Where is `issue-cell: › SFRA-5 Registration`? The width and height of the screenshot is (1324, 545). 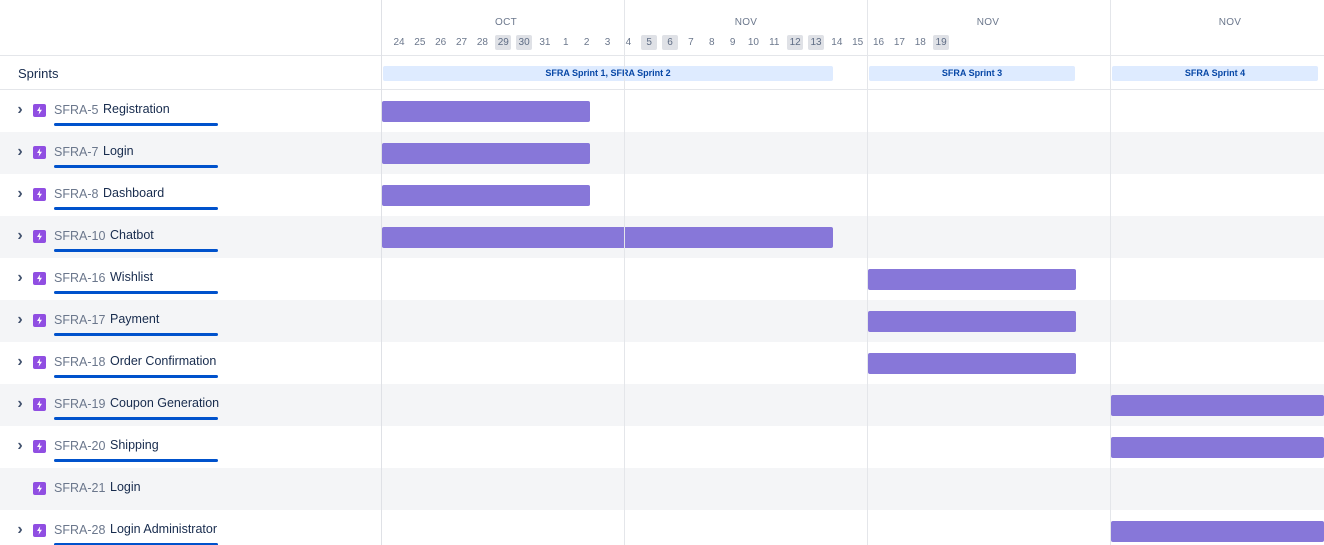 issue-cell: › SFRA-5 Registration is located at coordinates (190, 111).